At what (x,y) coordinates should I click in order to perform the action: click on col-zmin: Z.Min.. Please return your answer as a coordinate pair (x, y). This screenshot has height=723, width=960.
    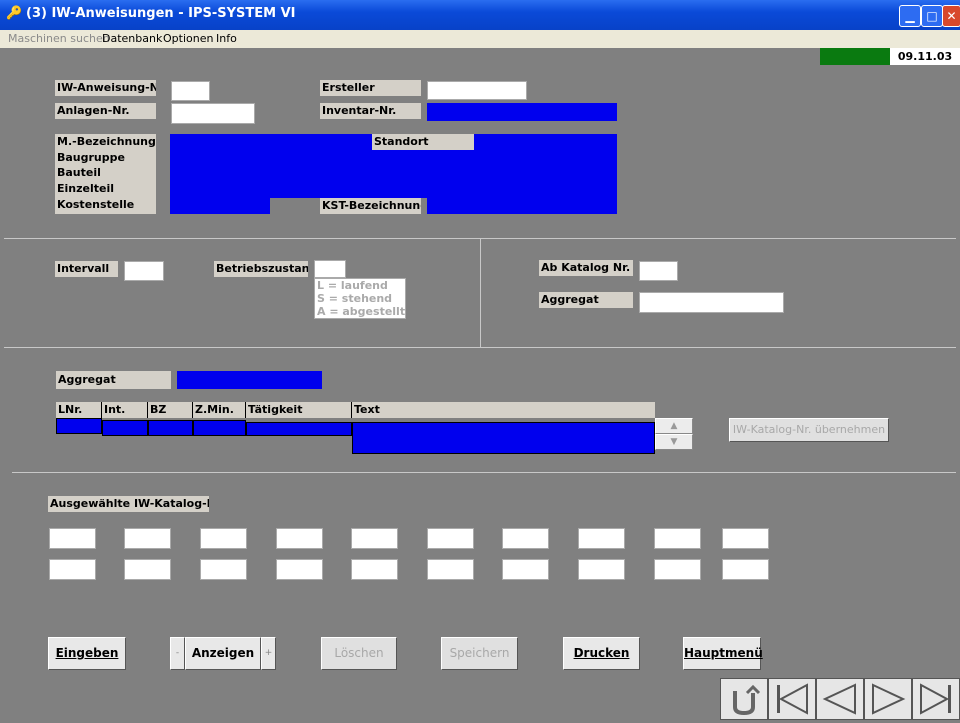
    Looking at the image, I should click on (219, 410).